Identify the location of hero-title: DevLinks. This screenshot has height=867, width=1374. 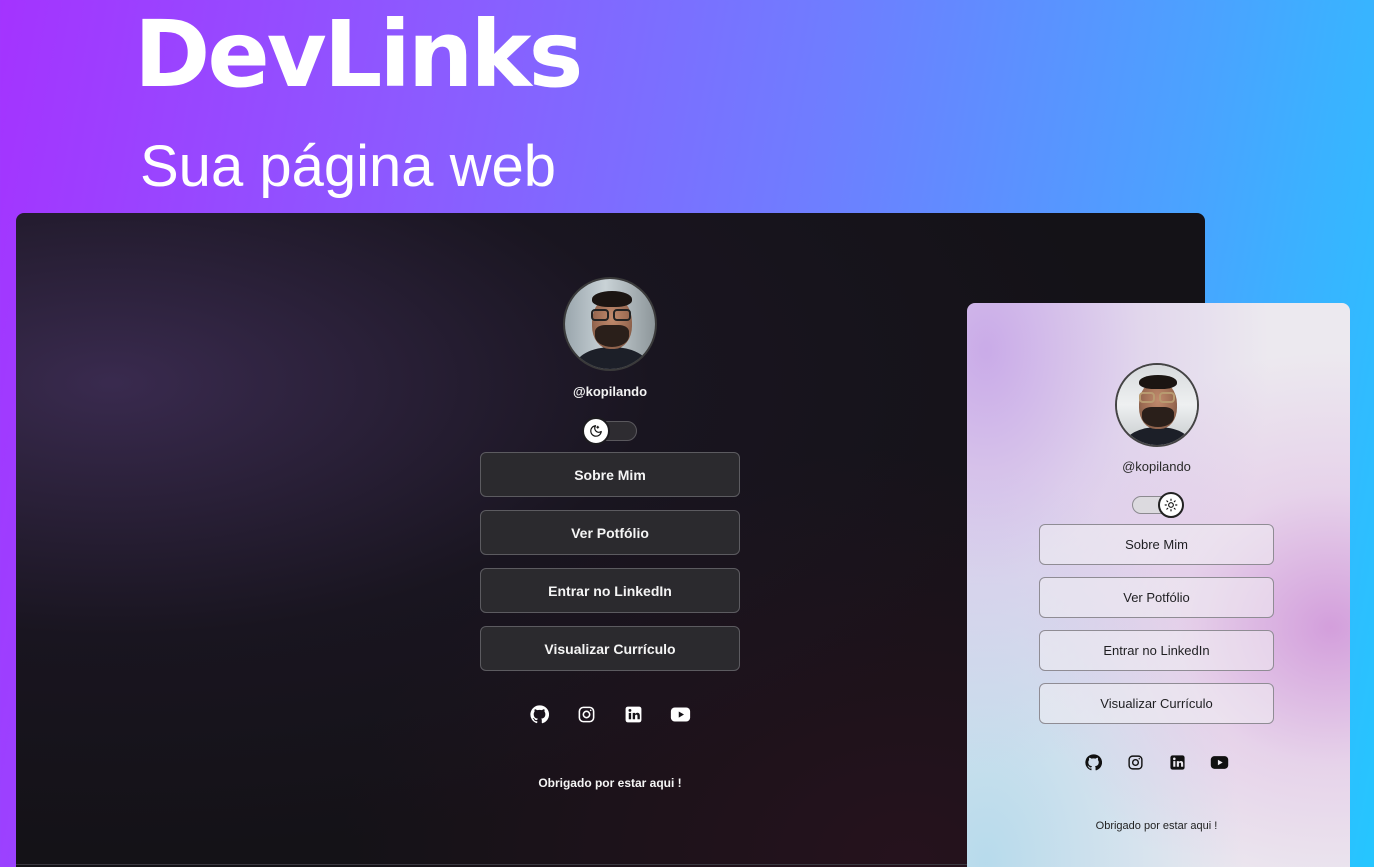
(358, 54).